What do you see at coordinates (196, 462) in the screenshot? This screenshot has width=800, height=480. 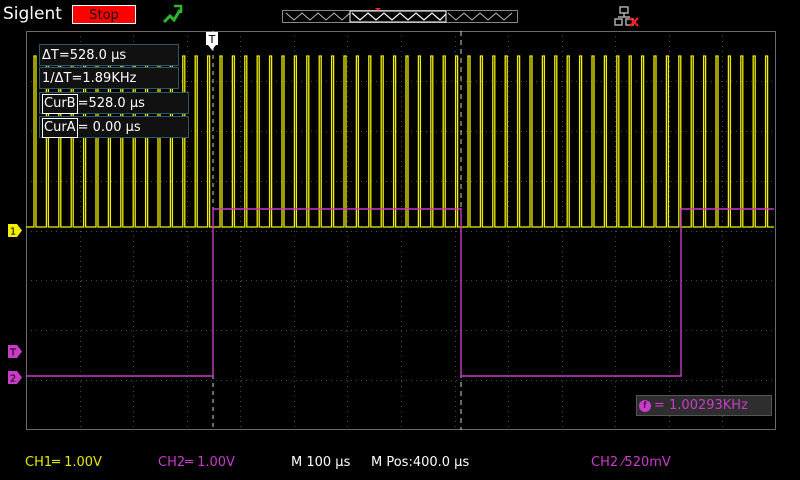 I see `ch2-scale: CH2═ 1.00V` at bounding box center [196, 462].